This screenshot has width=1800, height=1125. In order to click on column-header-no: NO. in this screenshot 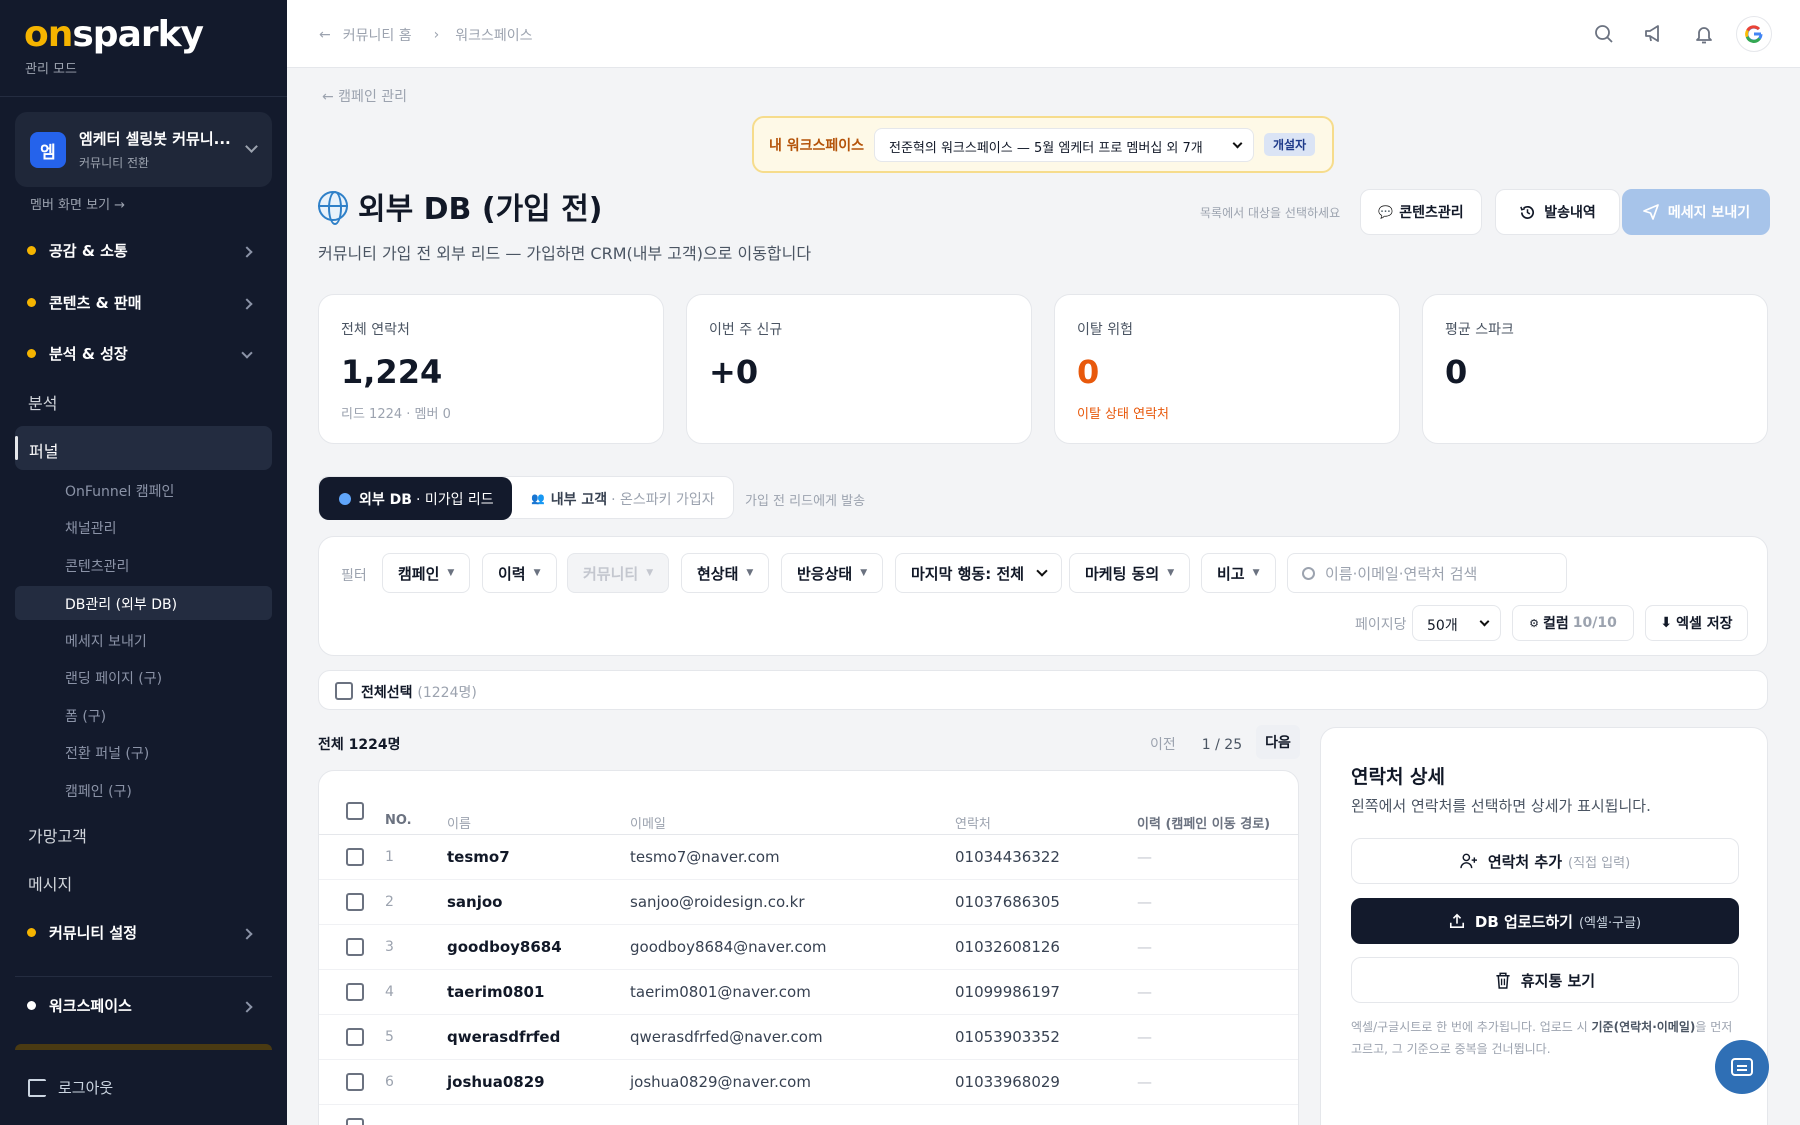, I will do `click(398, 820)`.